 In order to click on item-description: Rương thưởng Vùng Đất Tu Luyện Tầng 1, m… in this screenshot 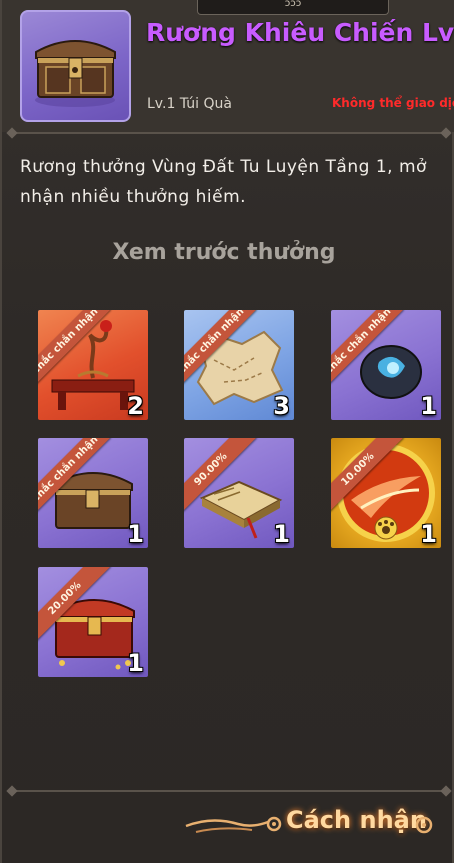, I will do `click(223, 182)`.